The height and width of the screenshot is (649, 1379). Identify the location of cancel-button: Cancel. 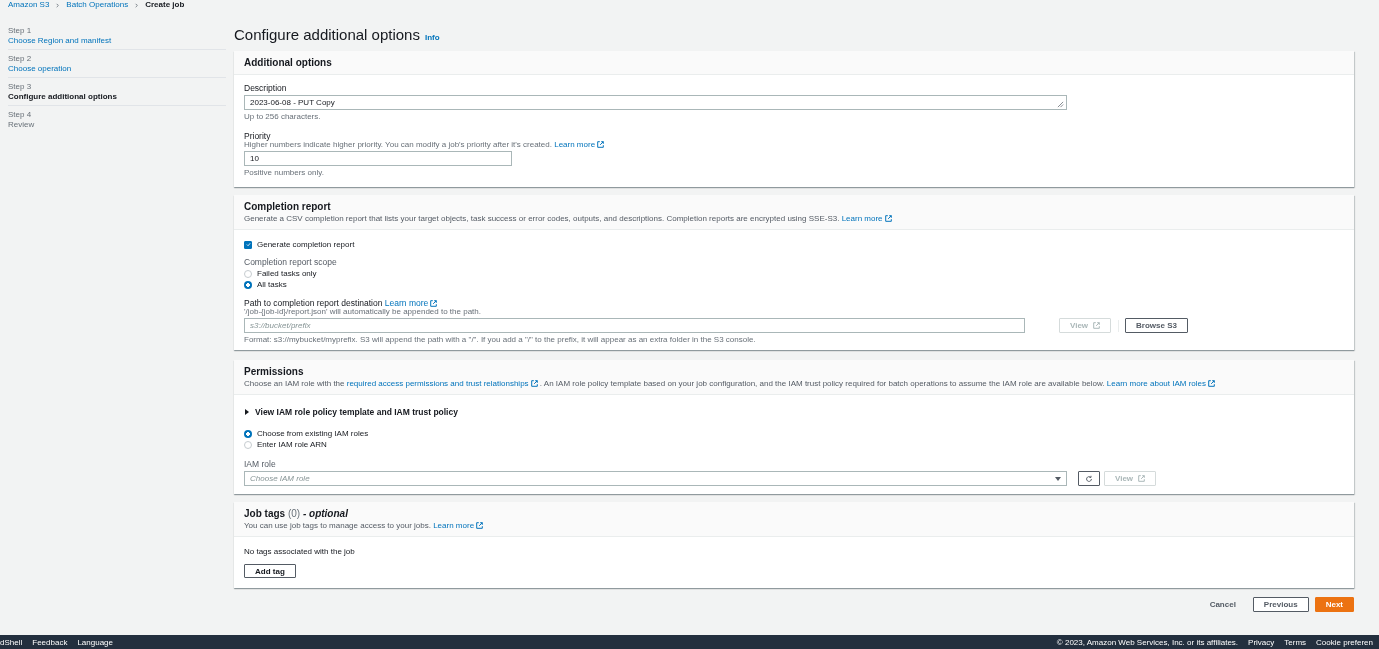
(1222, 604).